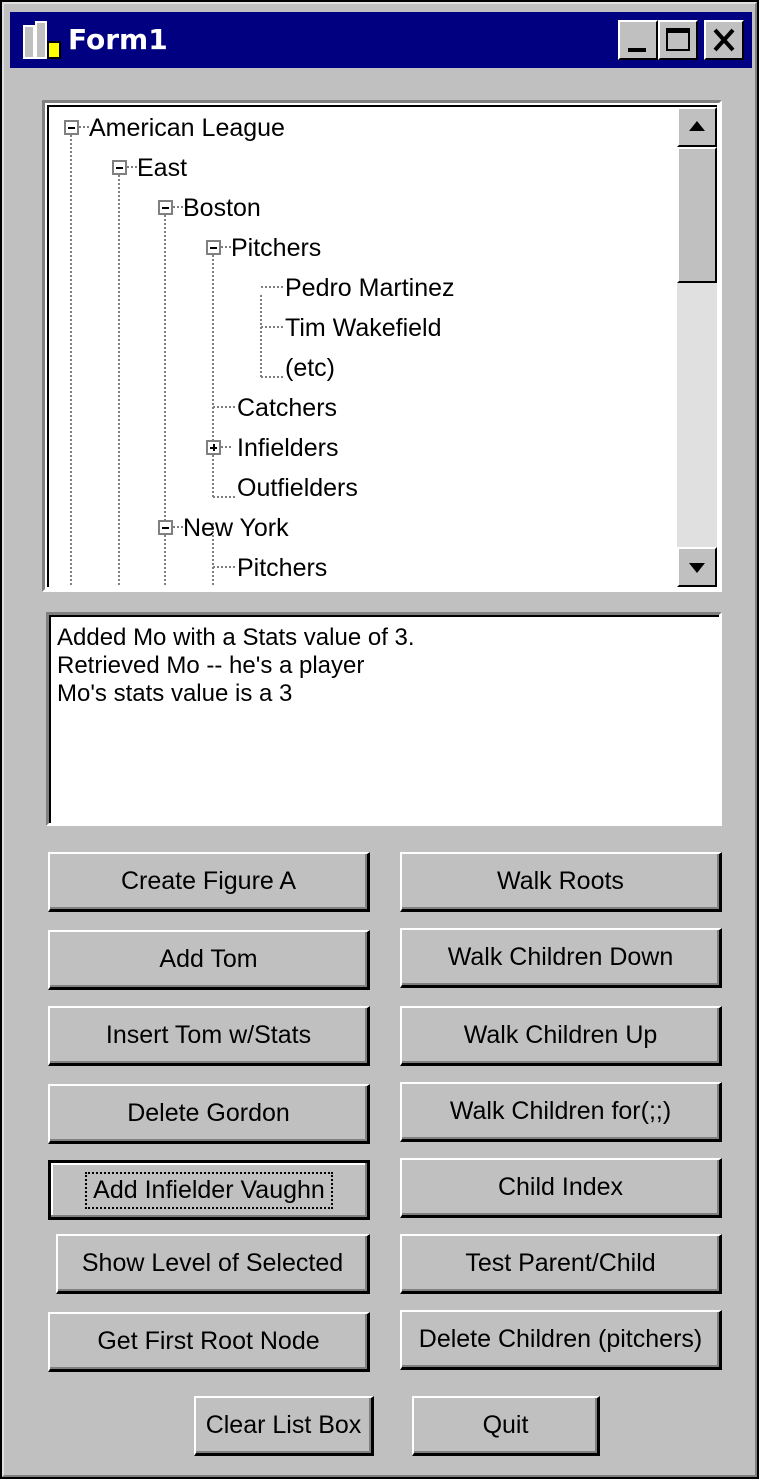  Describe the element at coordinates (209, 882) in the screenshot. I see `create-figure-a-button: Create Figure A` at that location.